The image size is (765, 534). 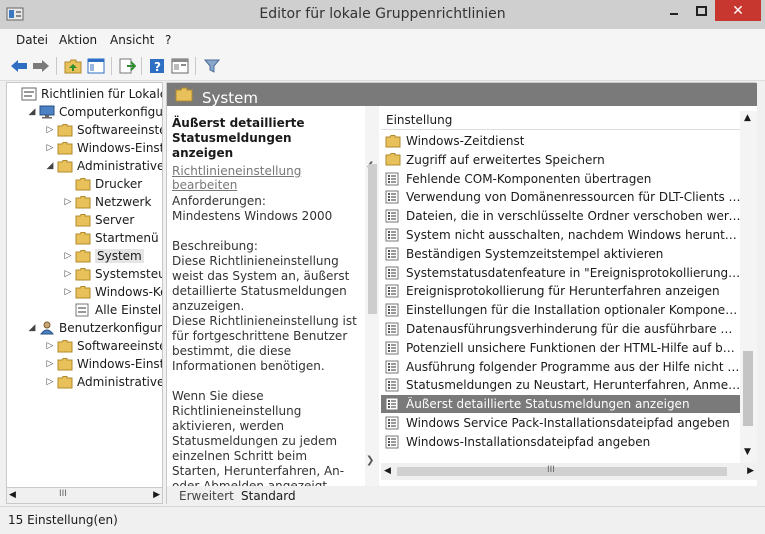 What do you see at coordinates (206, 496) in the screenshot?
I see `tab-erweitert: Erweitert` at bounding box center [206, 496].